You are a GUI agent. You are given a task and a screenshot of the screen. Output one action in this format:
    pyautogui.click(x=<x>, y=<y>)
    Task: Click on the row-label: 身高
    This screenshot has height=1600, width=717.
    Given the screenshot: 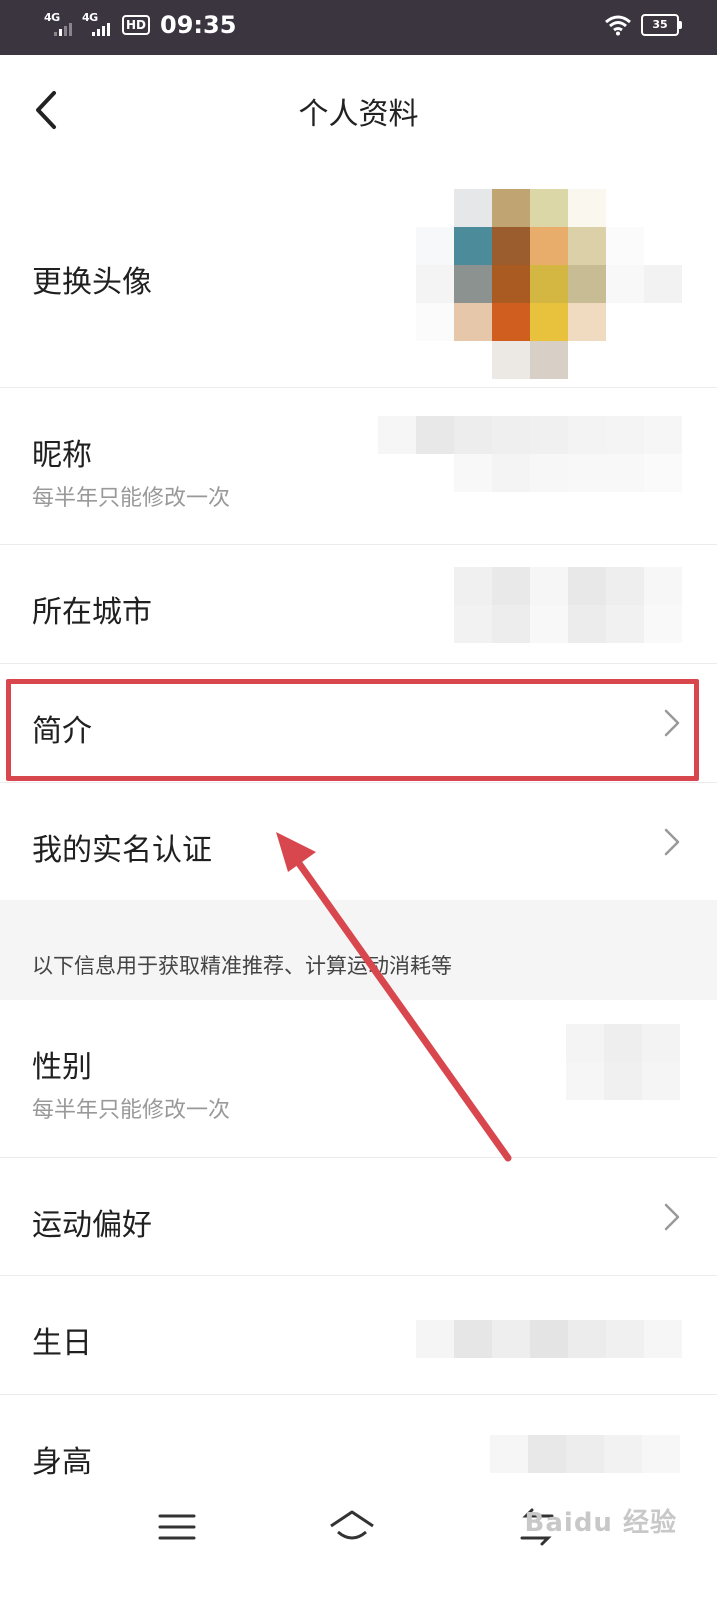 What is the action you would take?
    pyautogui.click(x=62, y=1462)
    